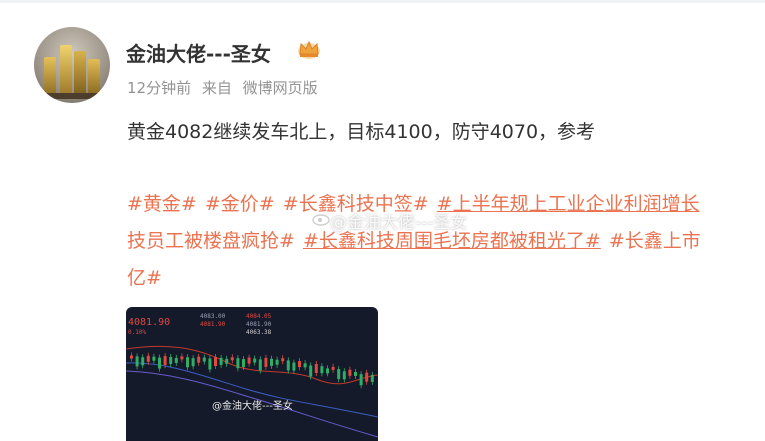 This screenshot has width=765, height=441. I want to click on kline-chart, so click(252, 391).